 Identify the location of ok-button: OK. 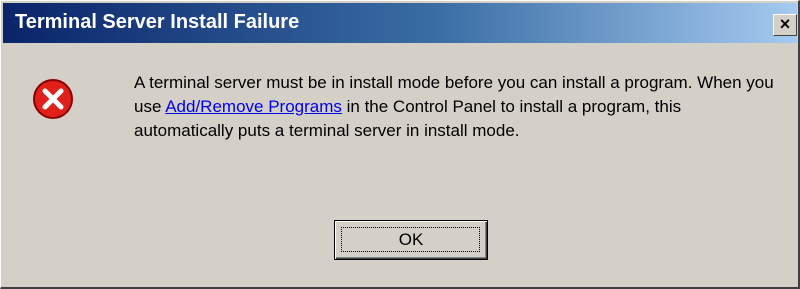
(411, 240).